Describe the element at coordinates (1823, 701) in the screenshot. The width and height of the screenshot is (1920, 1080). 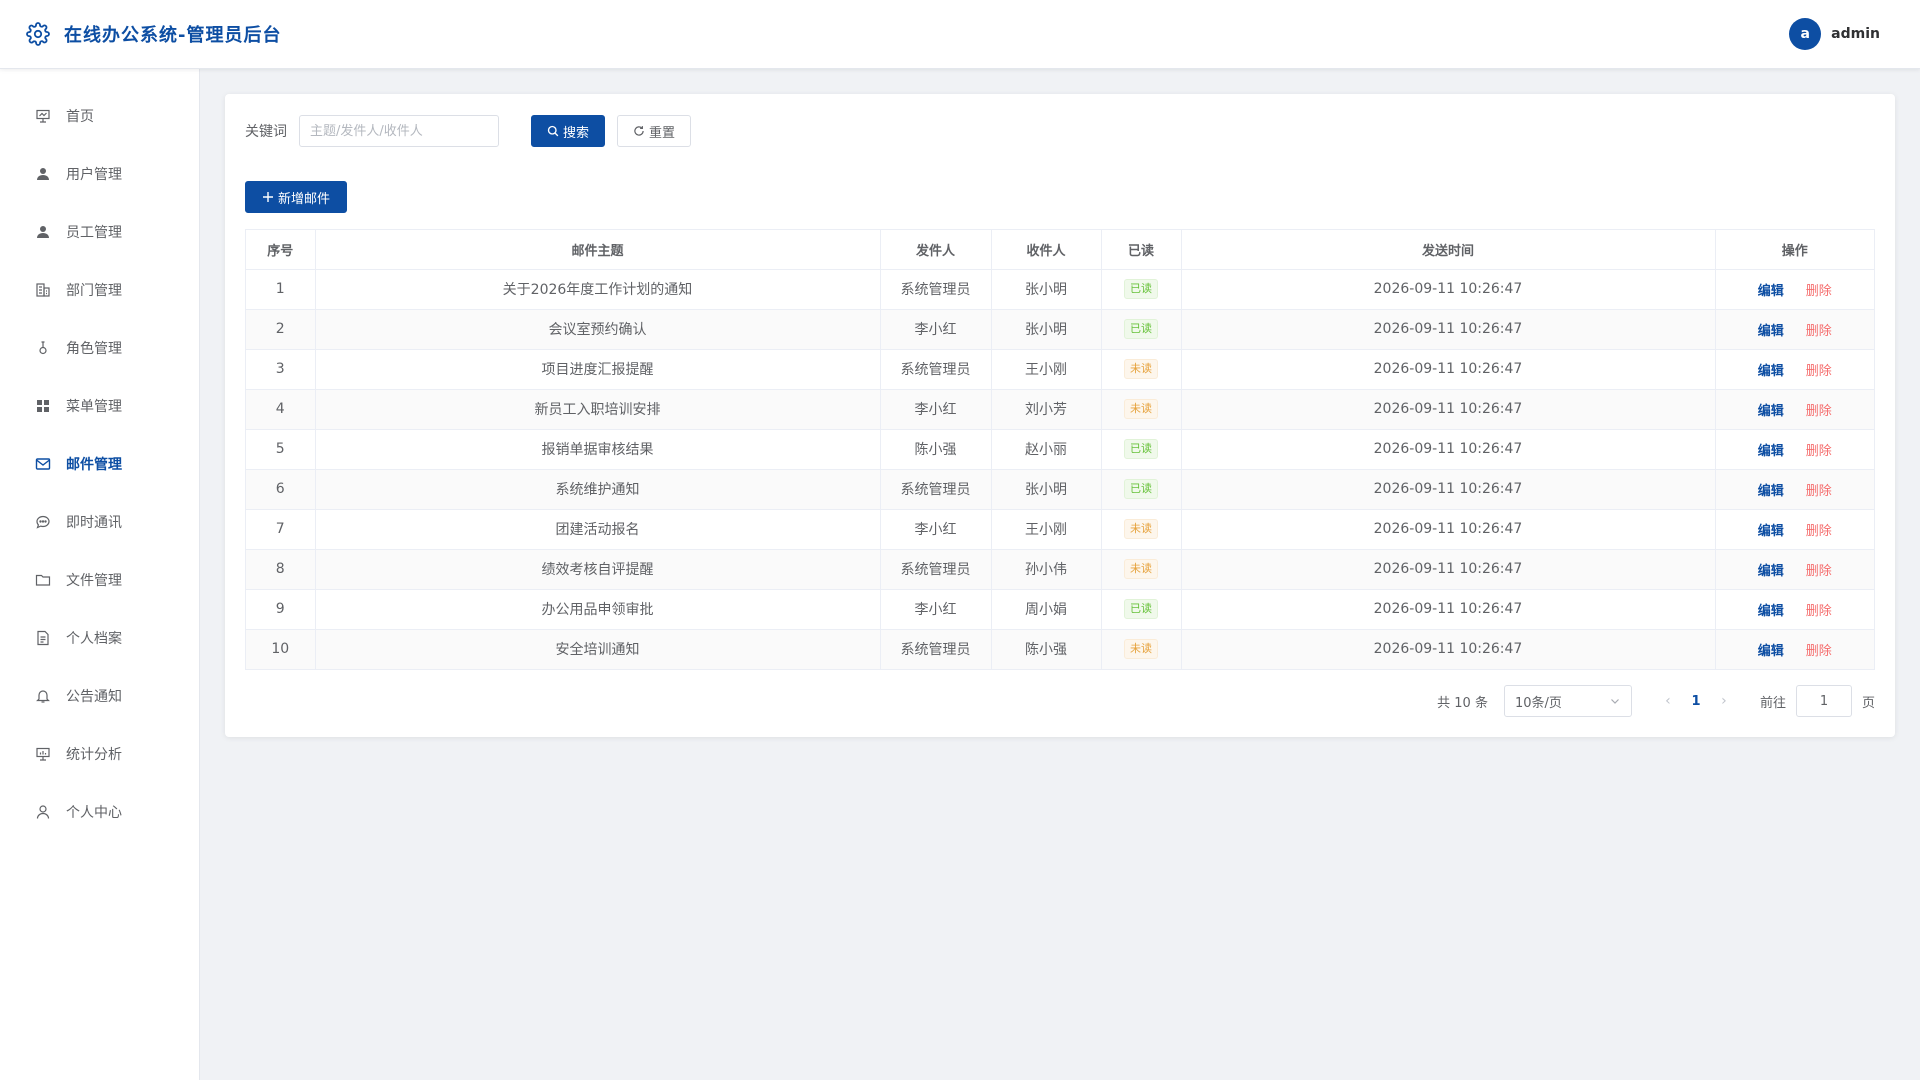
I see `goto-page-input` at that location.